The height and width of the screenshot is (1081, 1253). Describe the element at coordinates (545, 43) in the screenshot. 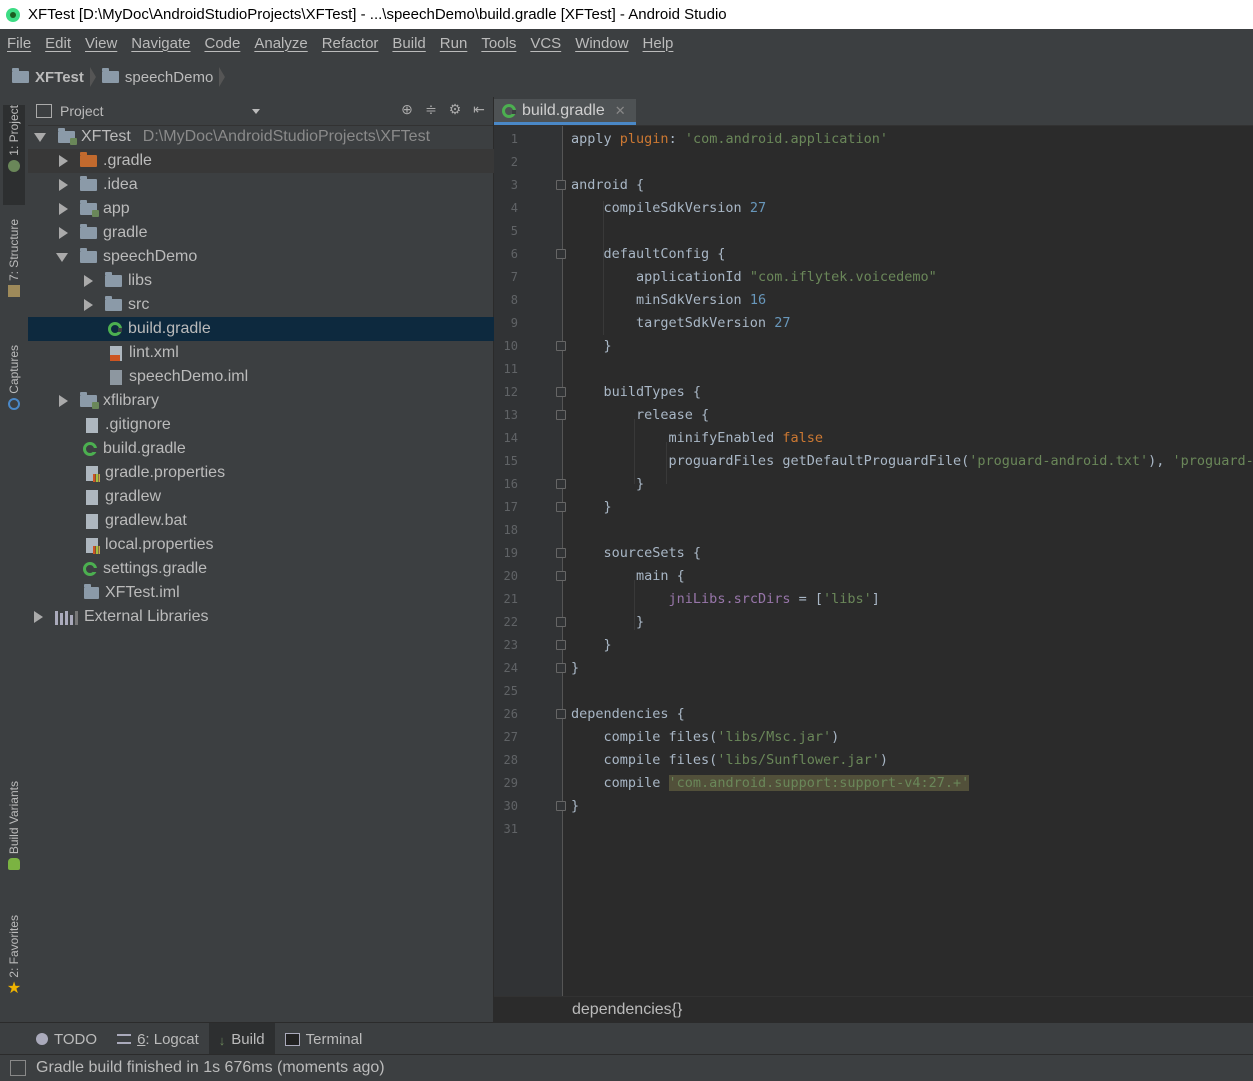

I see `menu-vcs: VCS` at that location.